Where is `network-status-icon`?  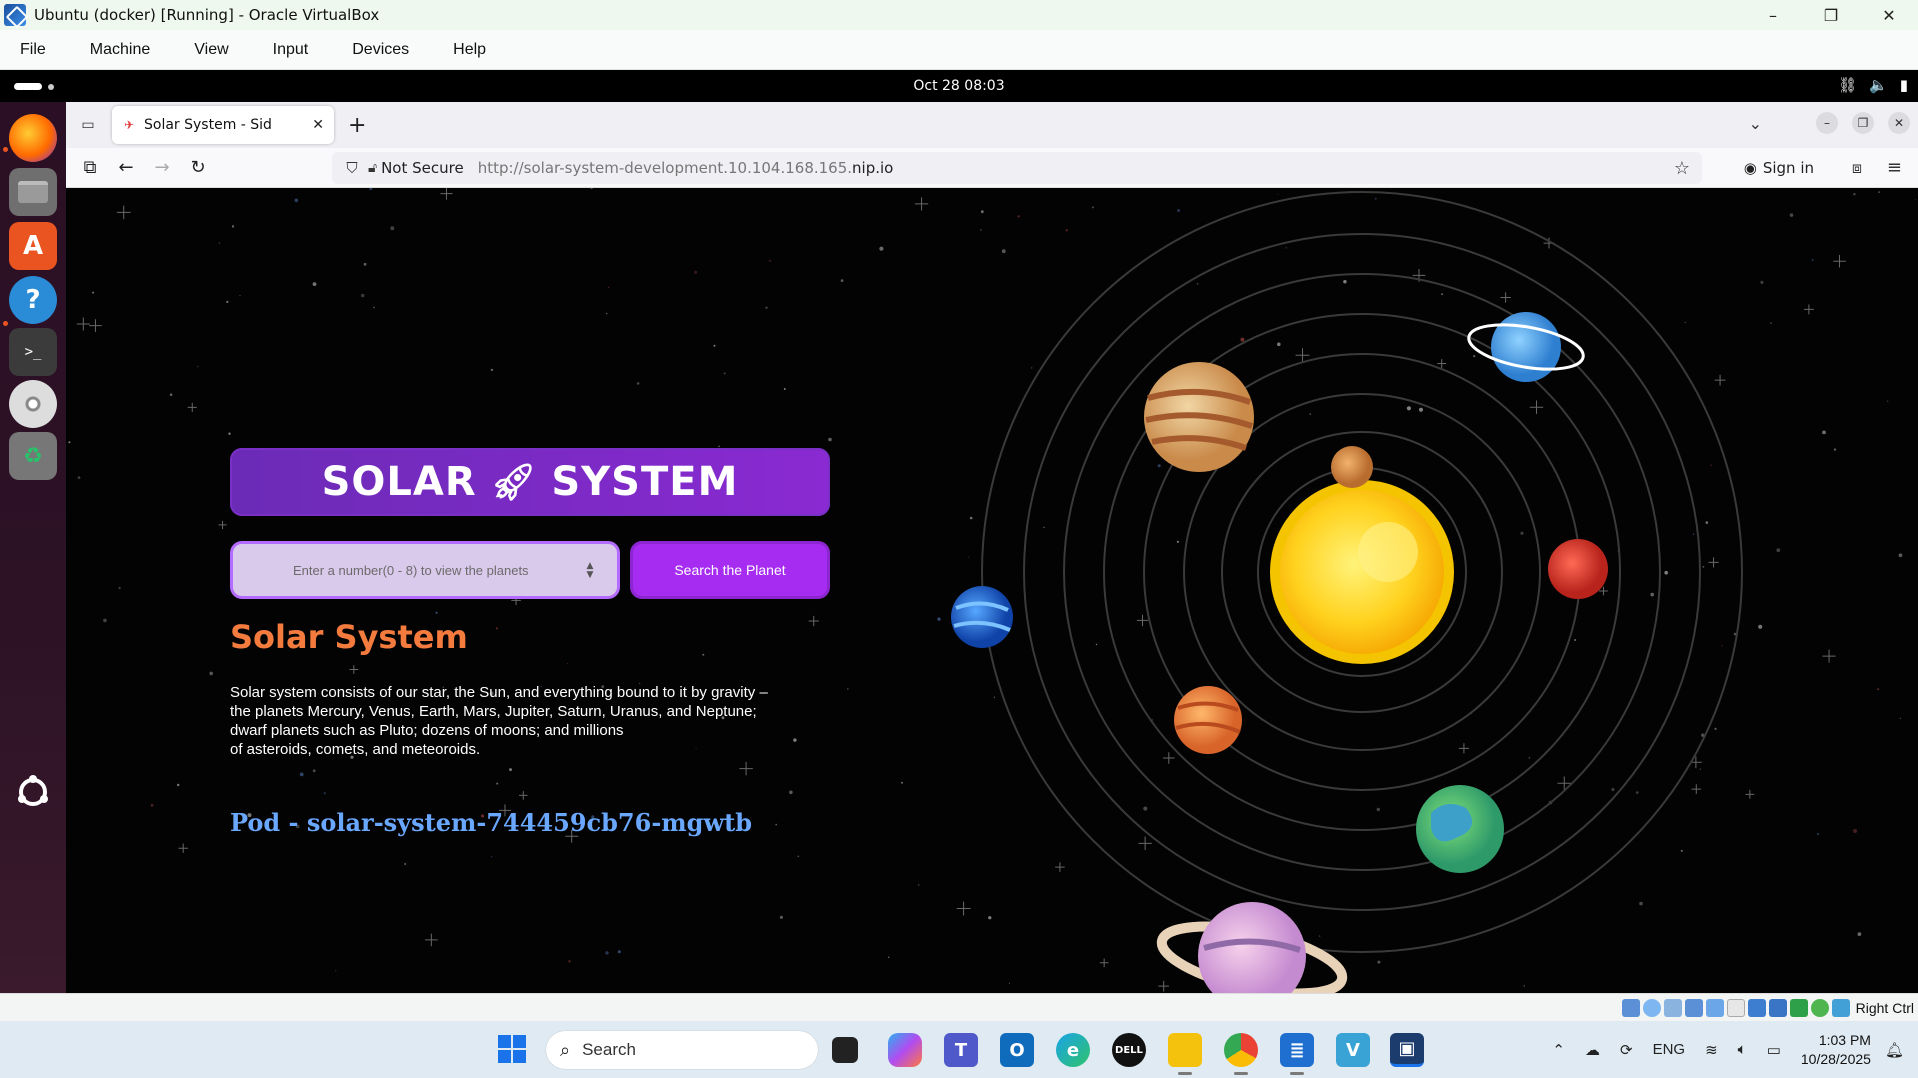 network-status-icon is located at coordinates (1693, 1007).